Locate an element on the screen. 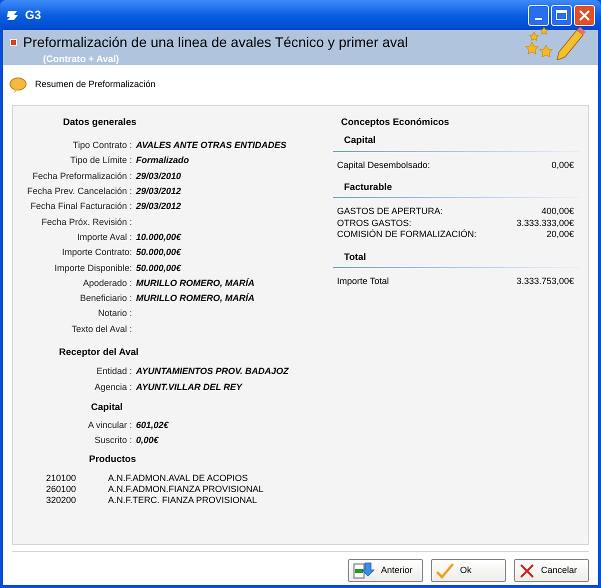 The width and height of the screenshot is (601, 588). product-code: 320200 is located at coordinates (62, 500).